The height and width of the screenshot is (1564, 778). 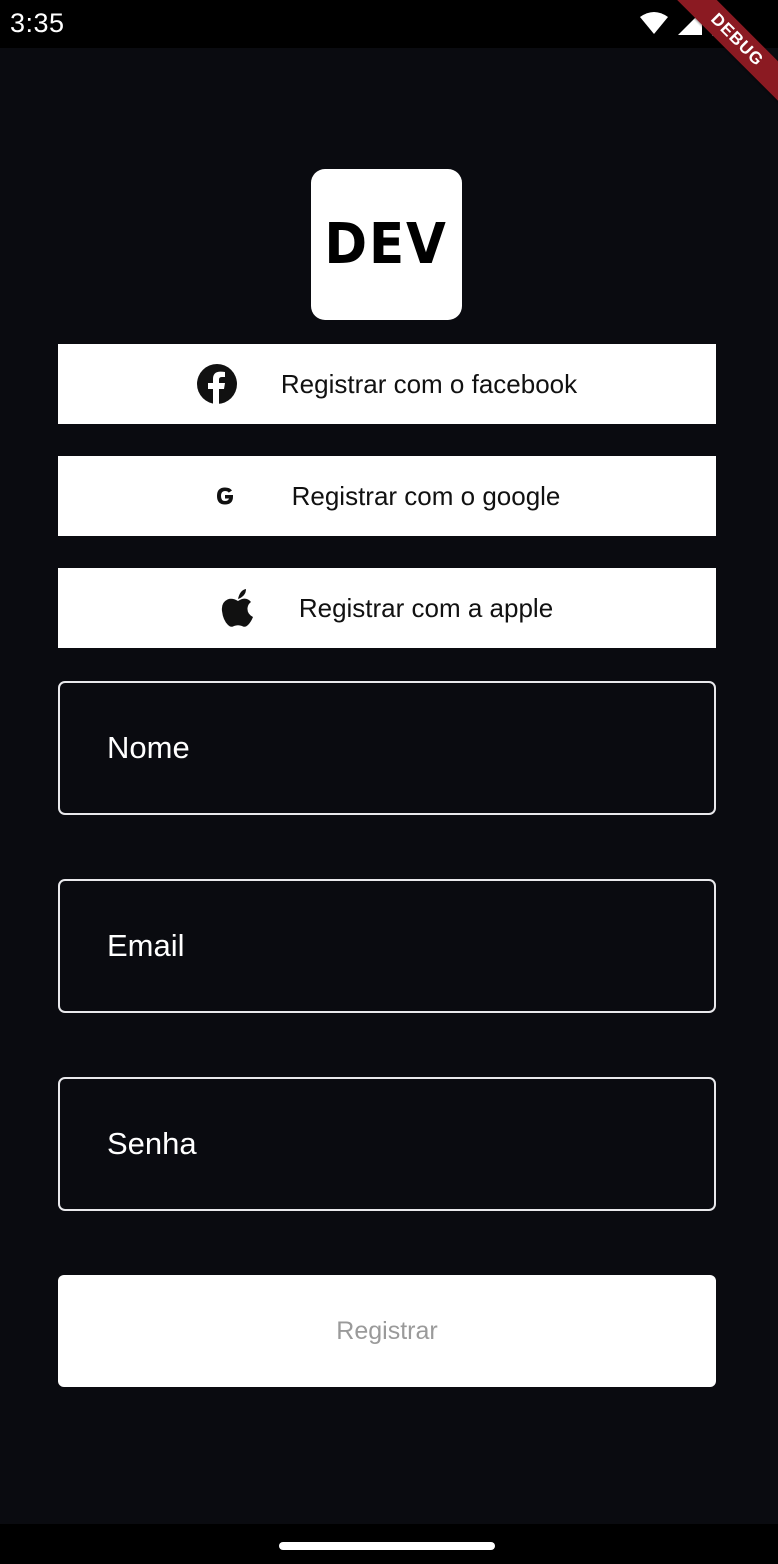 I want to click on wifi-icon, so click(x=654, y=25).